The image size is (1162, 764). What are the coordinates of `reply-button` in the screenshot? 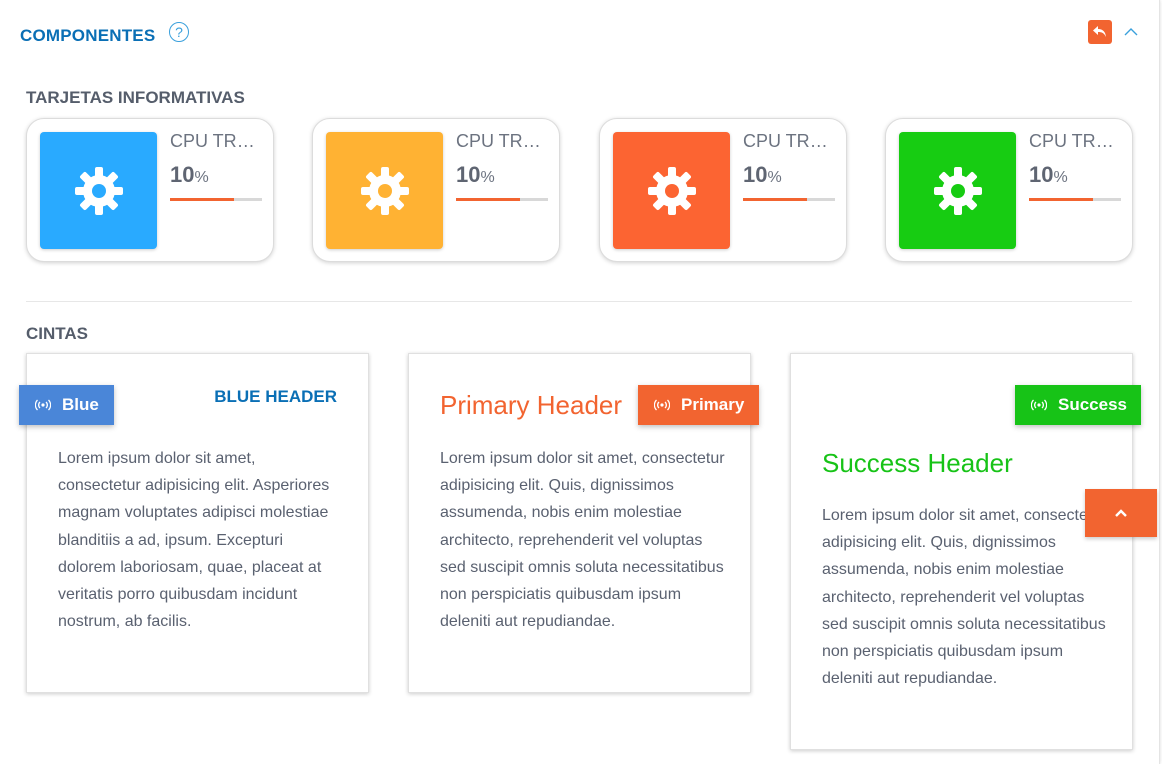 It's located at (1100, 32).